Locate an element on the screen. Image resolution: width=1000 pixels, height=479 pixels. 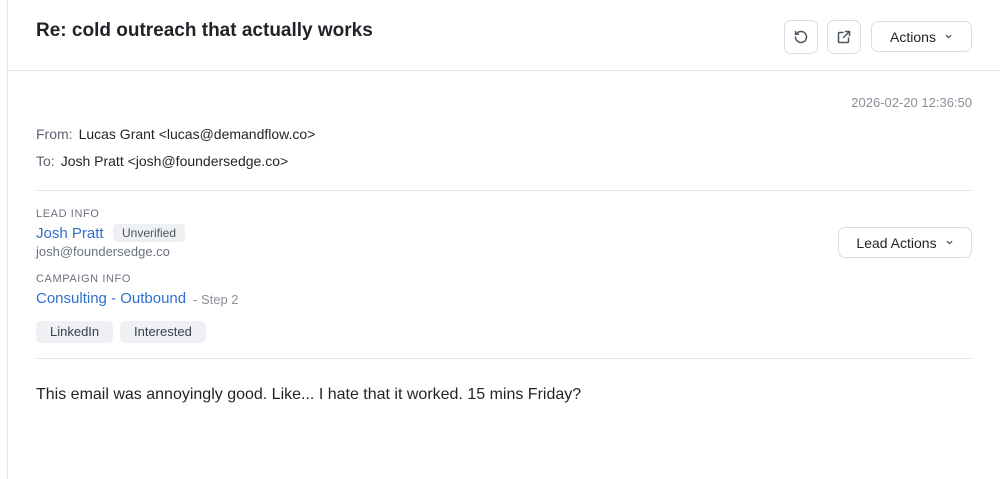
open-in-new-button is located at coordinates (844, 37).